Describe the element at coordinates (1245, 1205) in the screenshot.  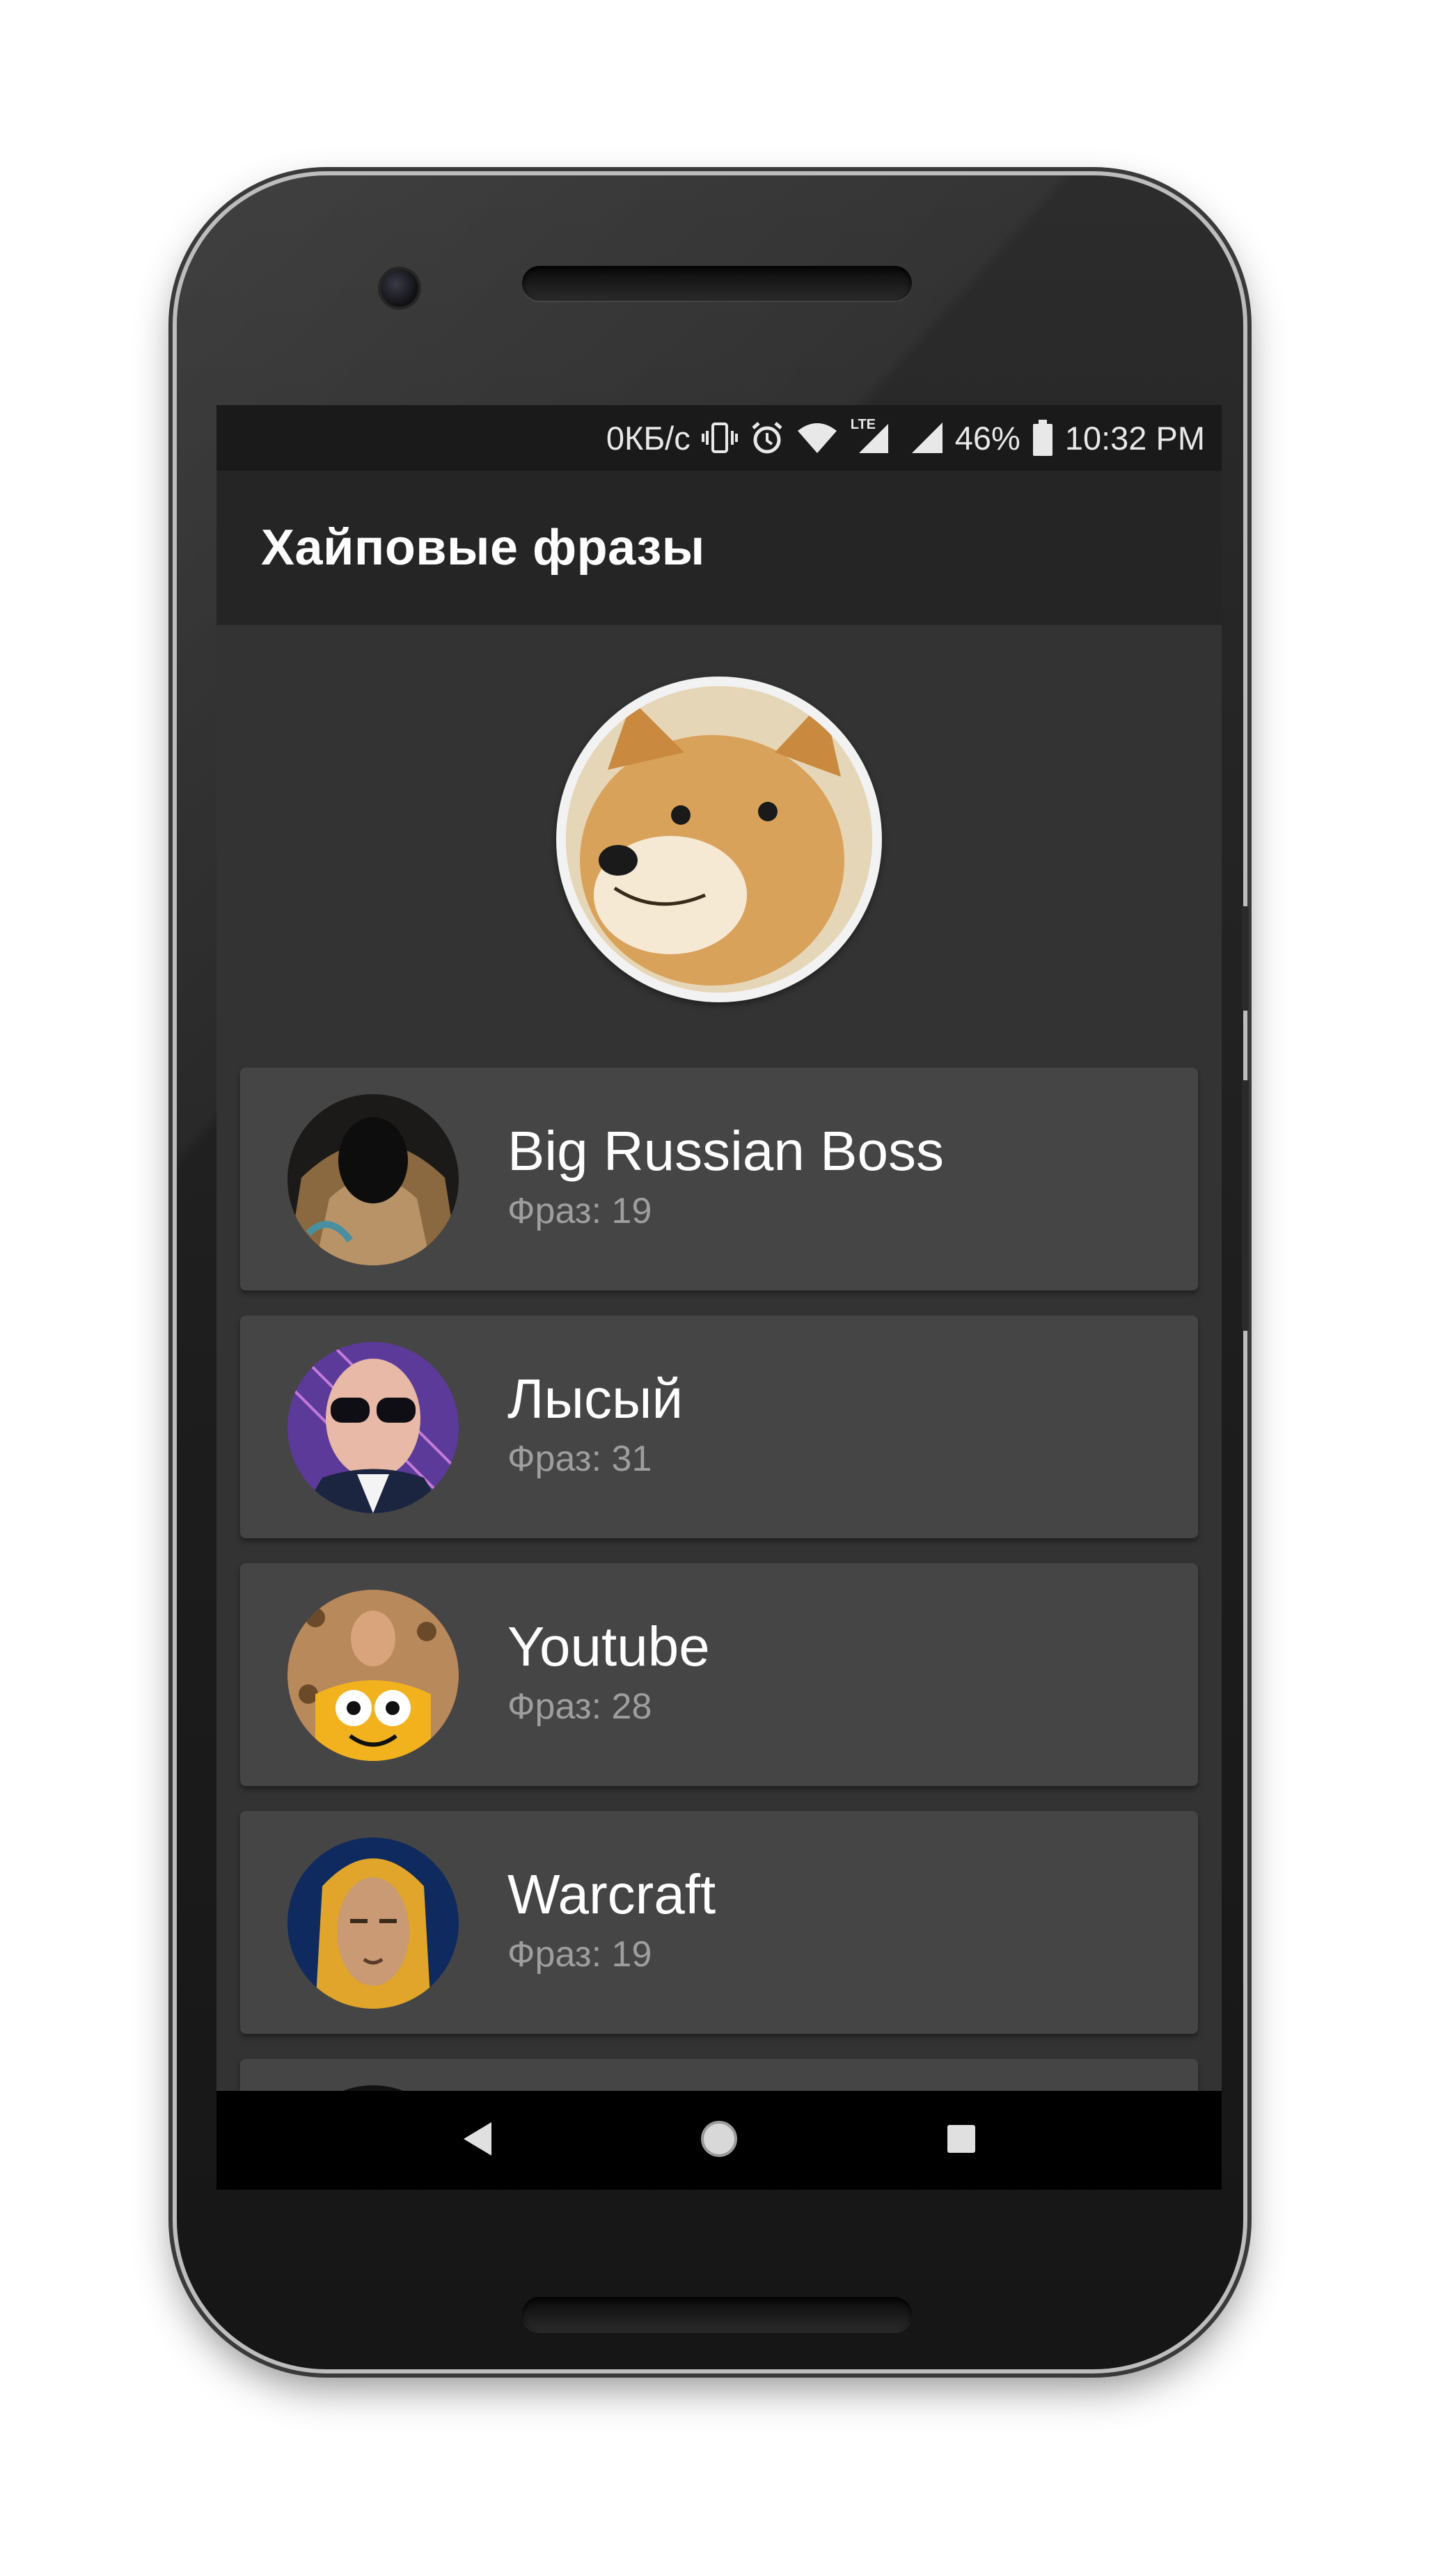
I see `volume-button` at that location.